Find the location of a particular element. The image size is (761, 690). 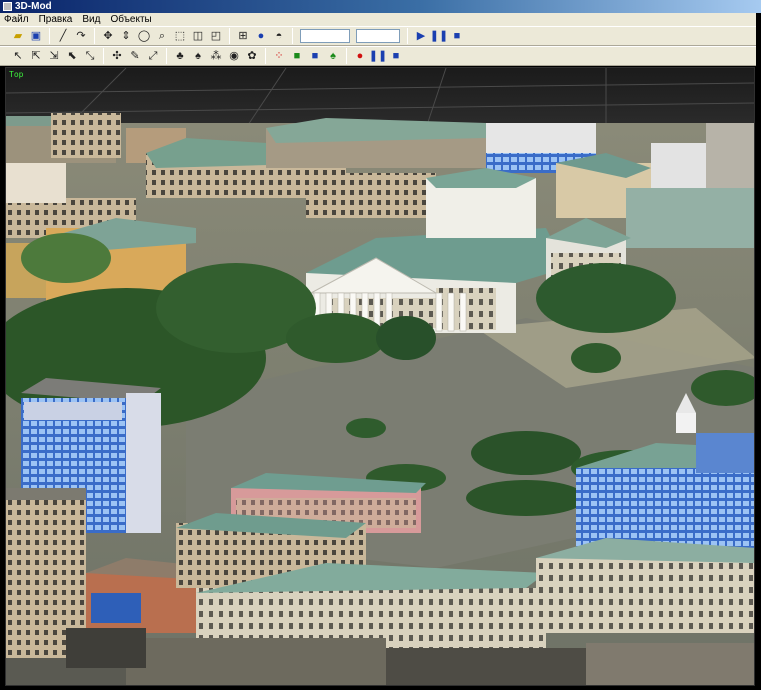

record-pause-icon: ❚❚ is located at coordinates (378, 56).